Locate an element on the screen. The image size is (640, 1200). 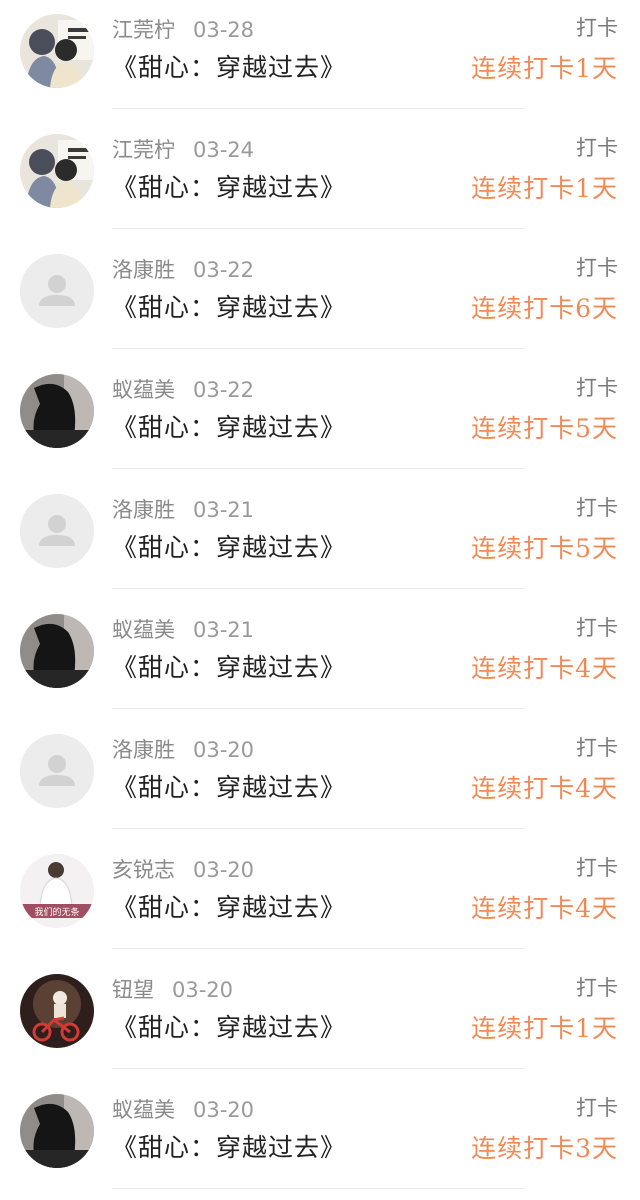
checkin-row: 我们的无条 亥锐志 03-20 《甜心：穿越过去》 打卡连续打卡4天 is located at coordinates (320, 900).